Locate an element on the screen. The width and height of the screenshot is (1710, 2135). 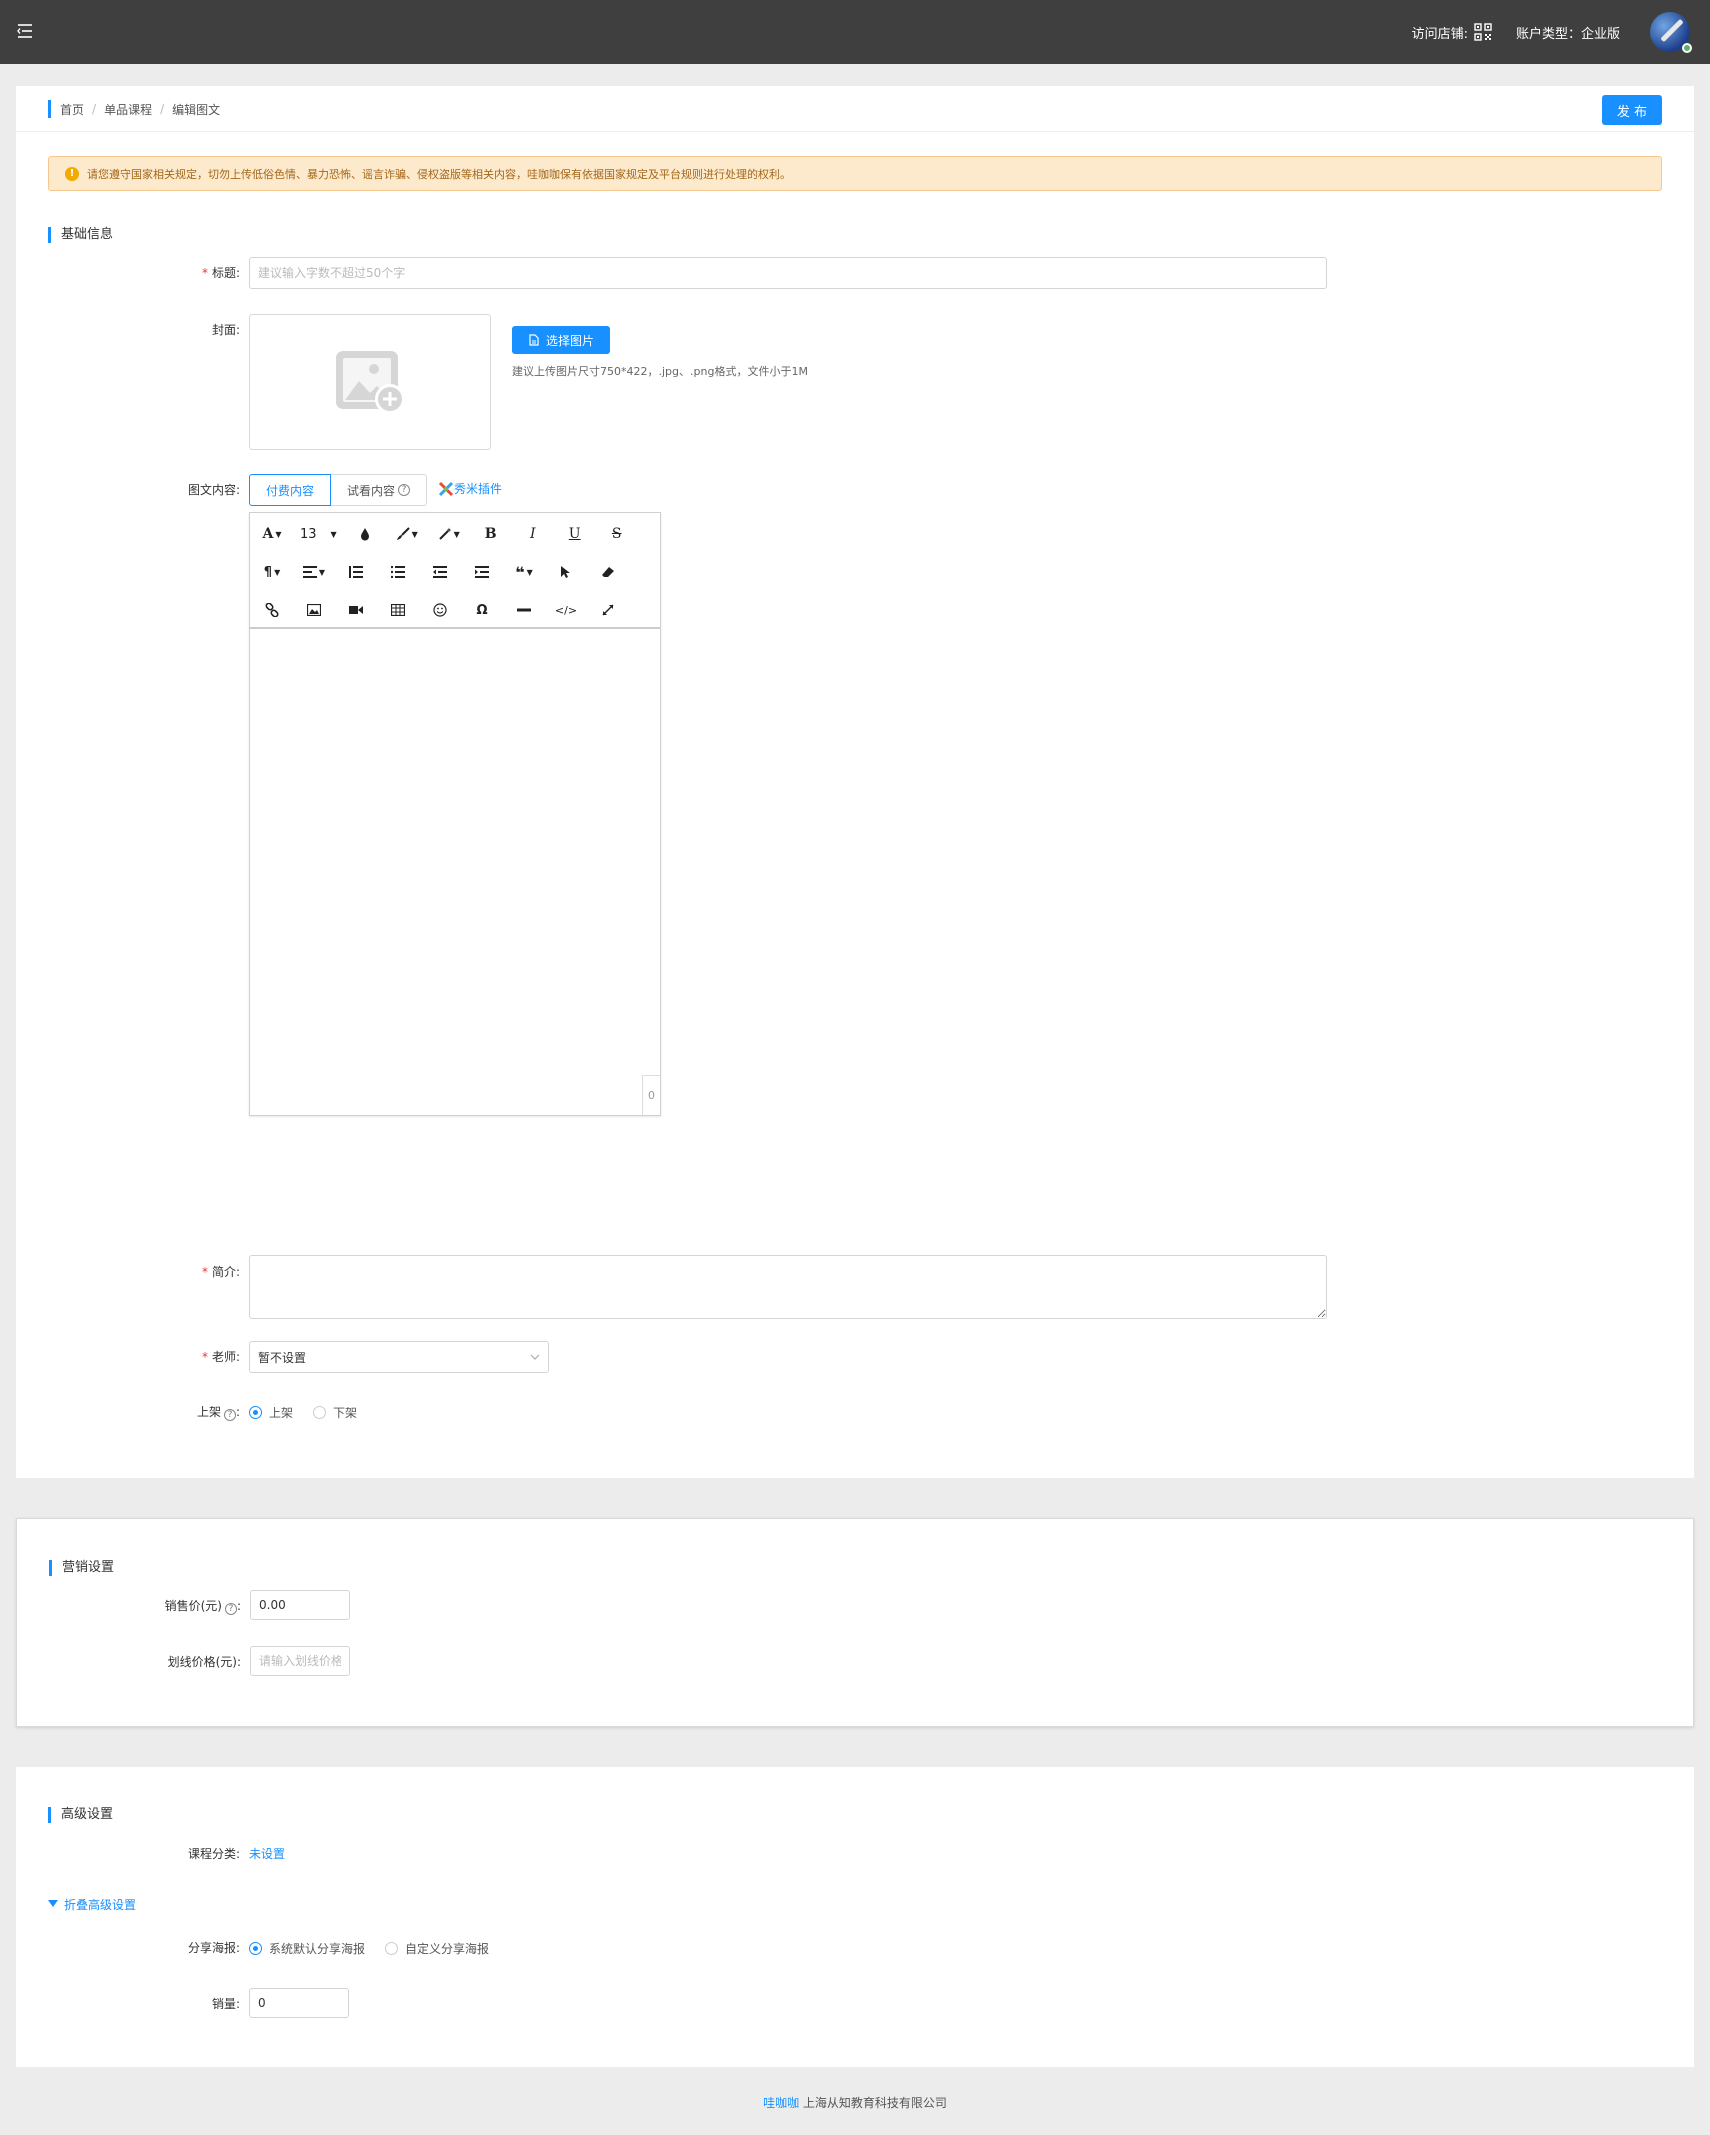
collapse-advanced-toggle: 折叠高级设置 is located at coordinates (92, 1904).